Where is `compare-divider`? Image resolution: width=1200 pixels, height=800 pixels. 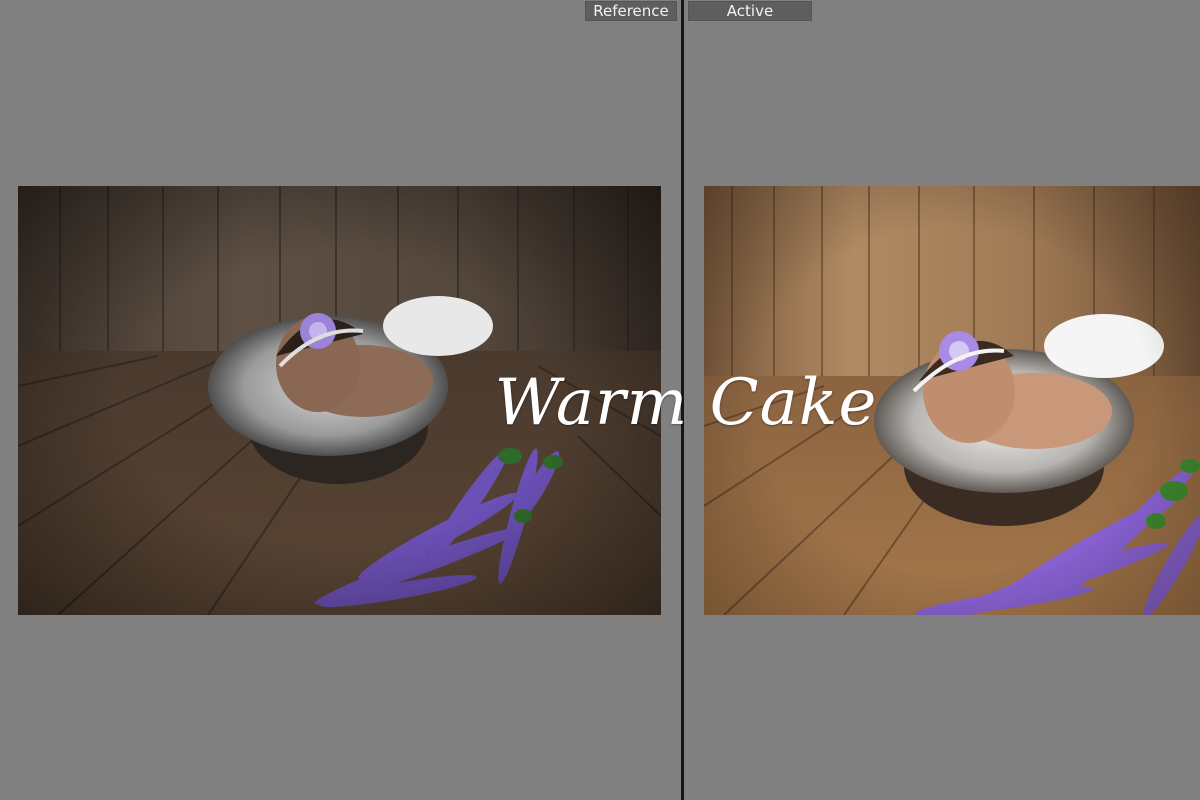 compare-divider is located at coordinates (682, 400).